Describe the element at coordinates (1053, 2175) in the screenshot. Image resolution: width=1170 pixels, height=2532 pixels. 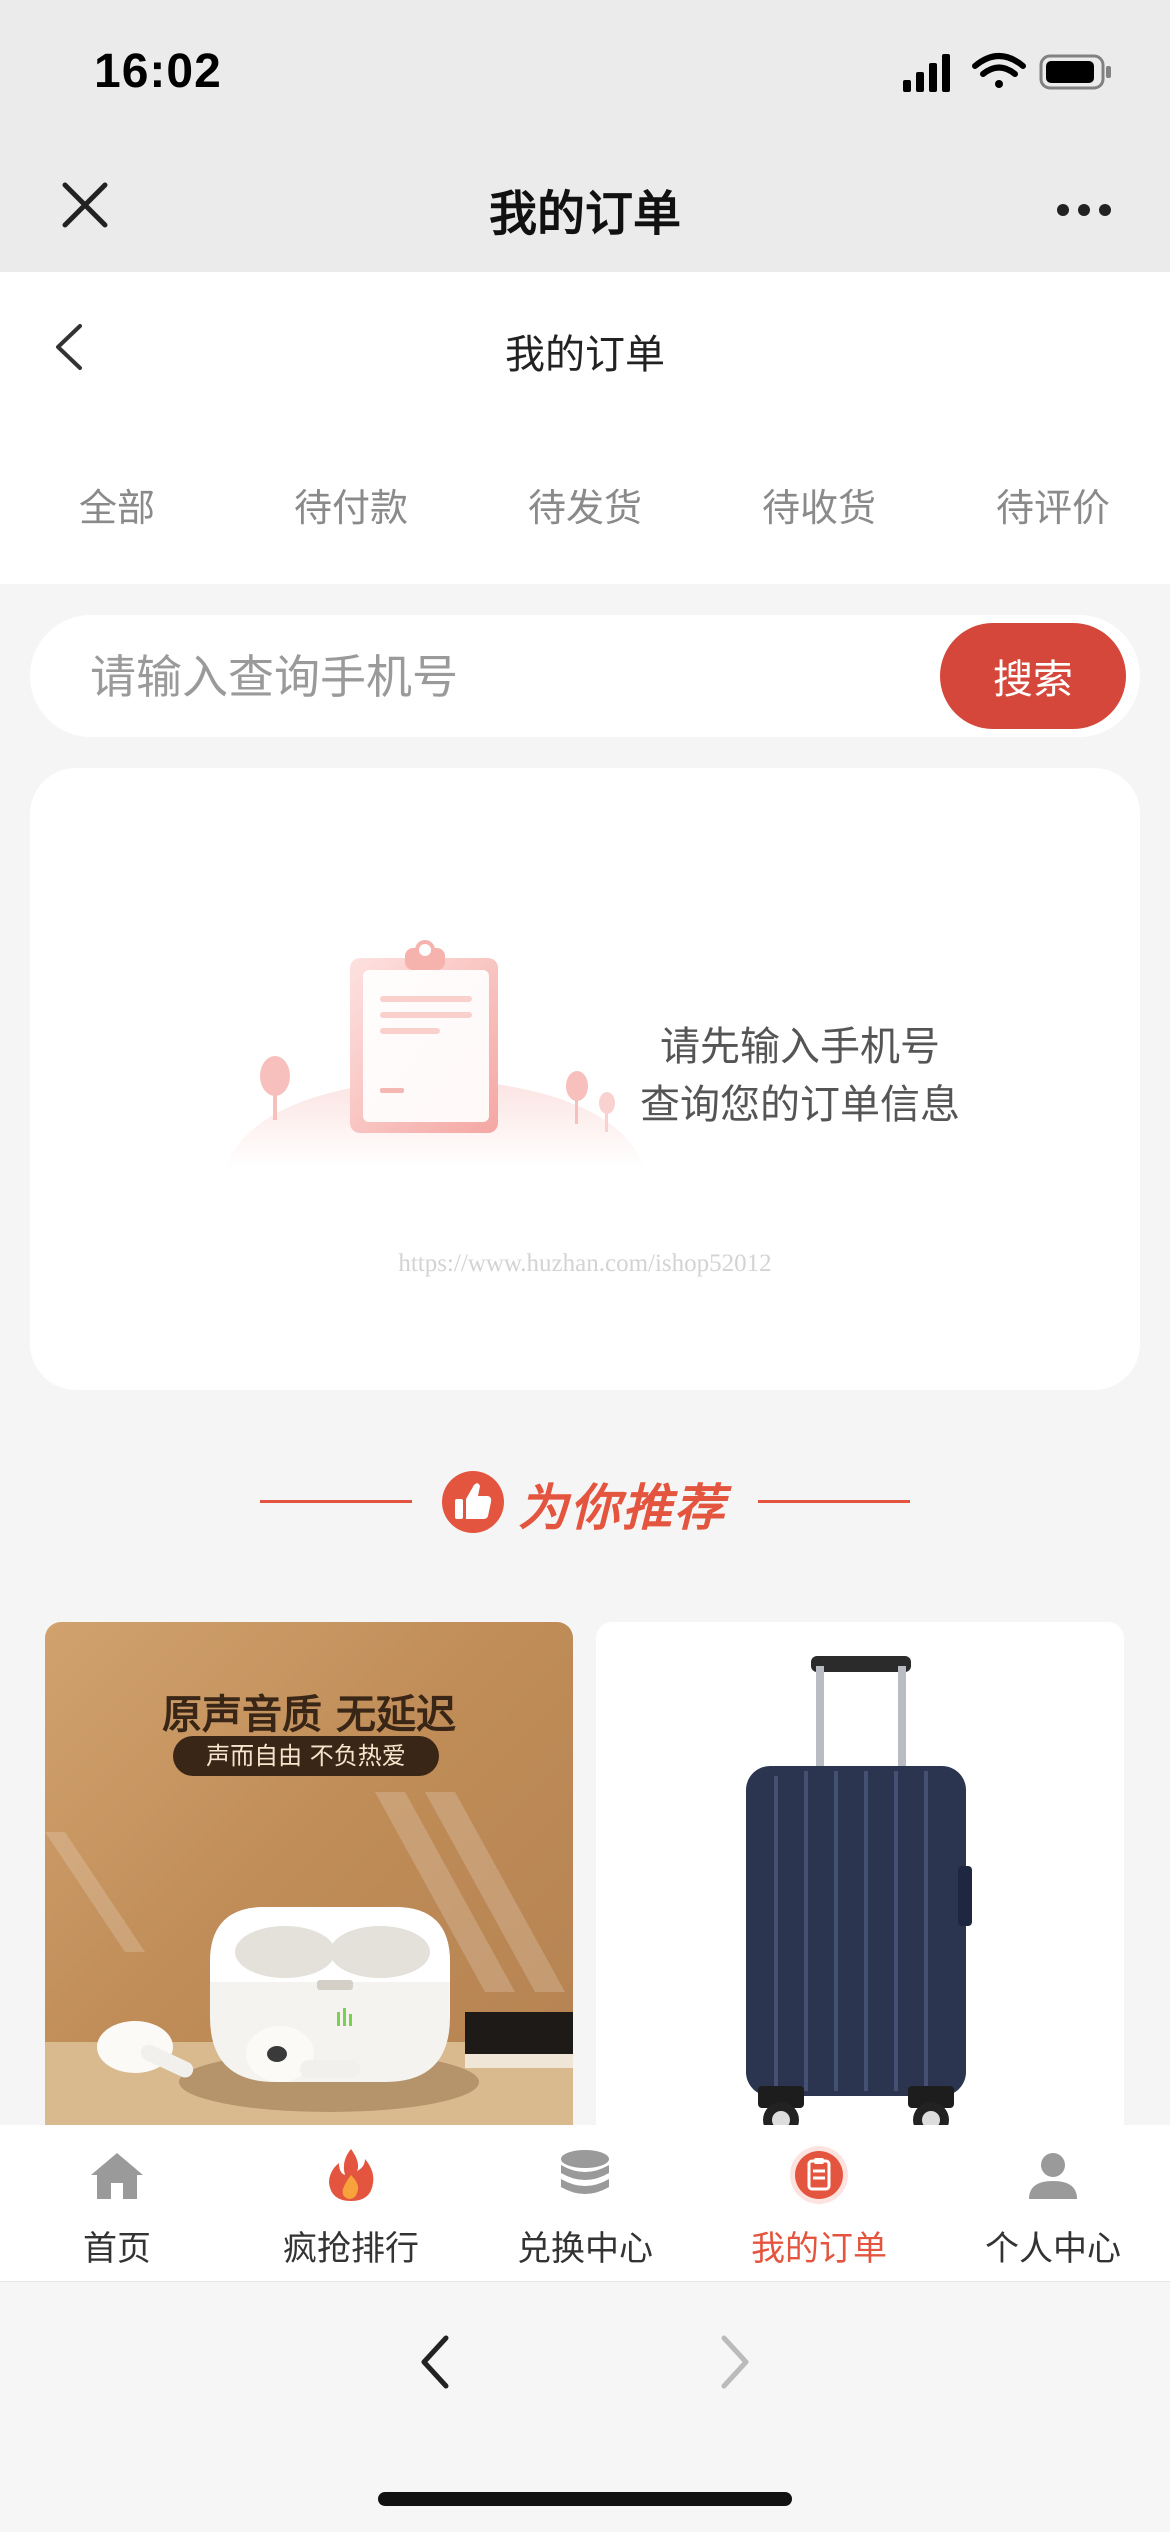
I see `user-icon` at that location.